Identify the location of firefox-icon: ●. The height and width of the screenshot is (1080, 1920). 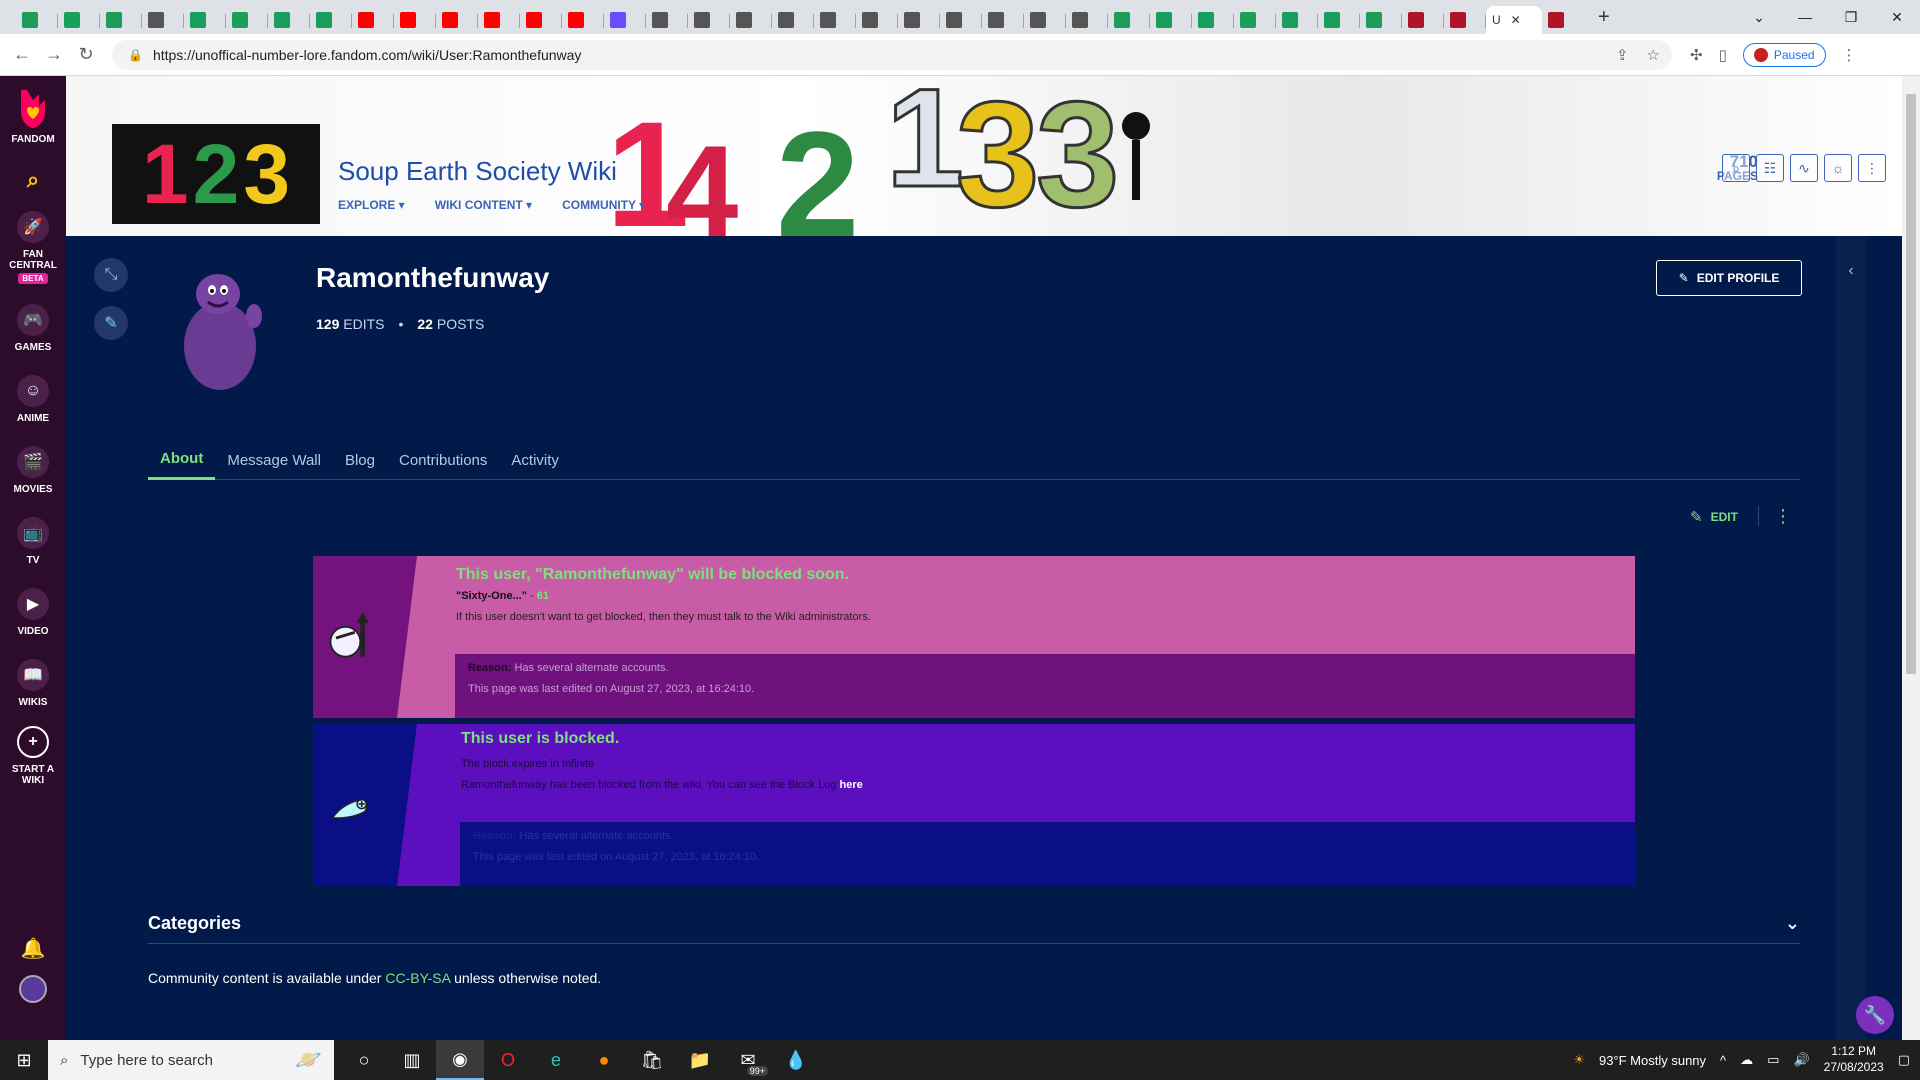
(604, 1060).